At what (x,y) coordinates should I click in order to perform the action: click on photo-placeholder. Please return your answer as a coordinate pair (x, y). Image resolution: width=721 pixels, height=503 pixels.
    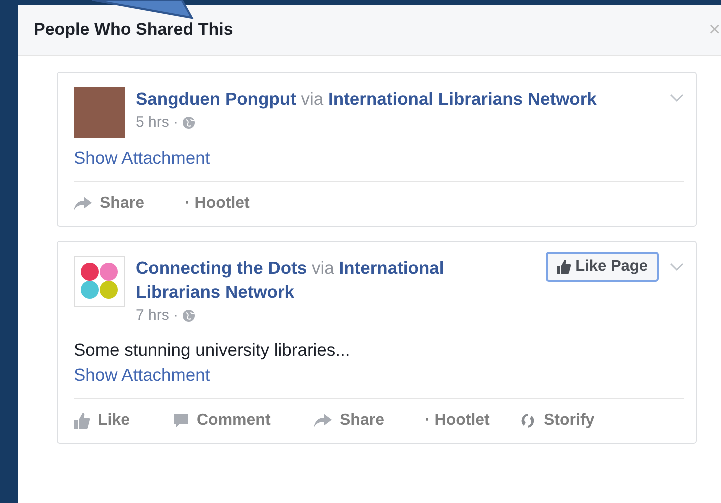
    Looking at the image, I should click on (99, 112).